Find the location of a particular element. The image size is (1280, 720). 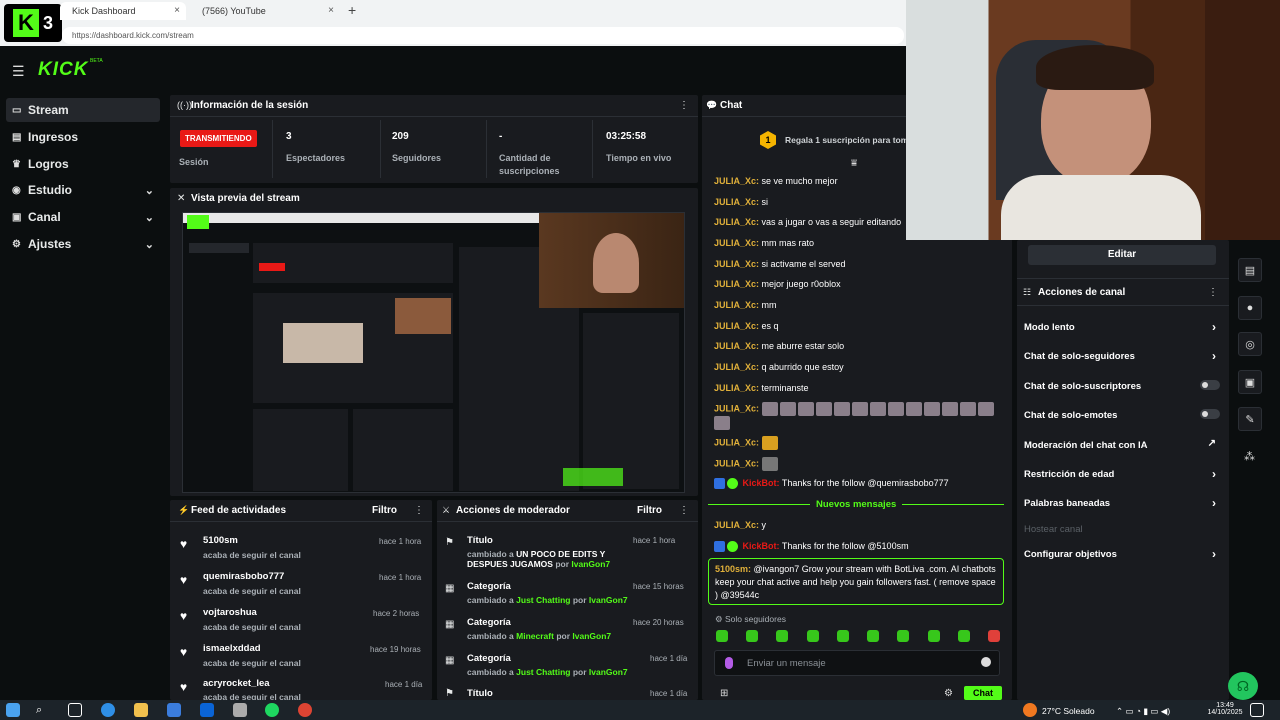

action-goals: Configurar objetivos › is located at coordinates (1122, 554).